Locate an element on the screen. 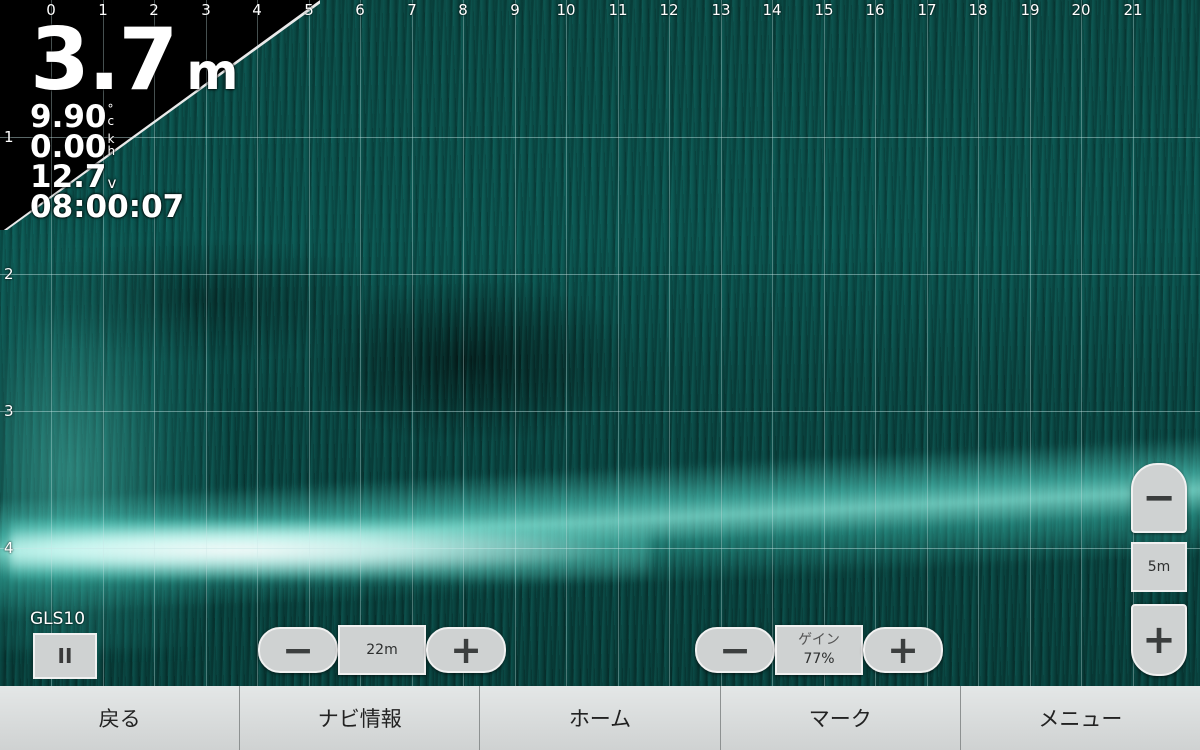 The image size is (1200, 750). depth-unit: m is located at coordinates (212, 72).